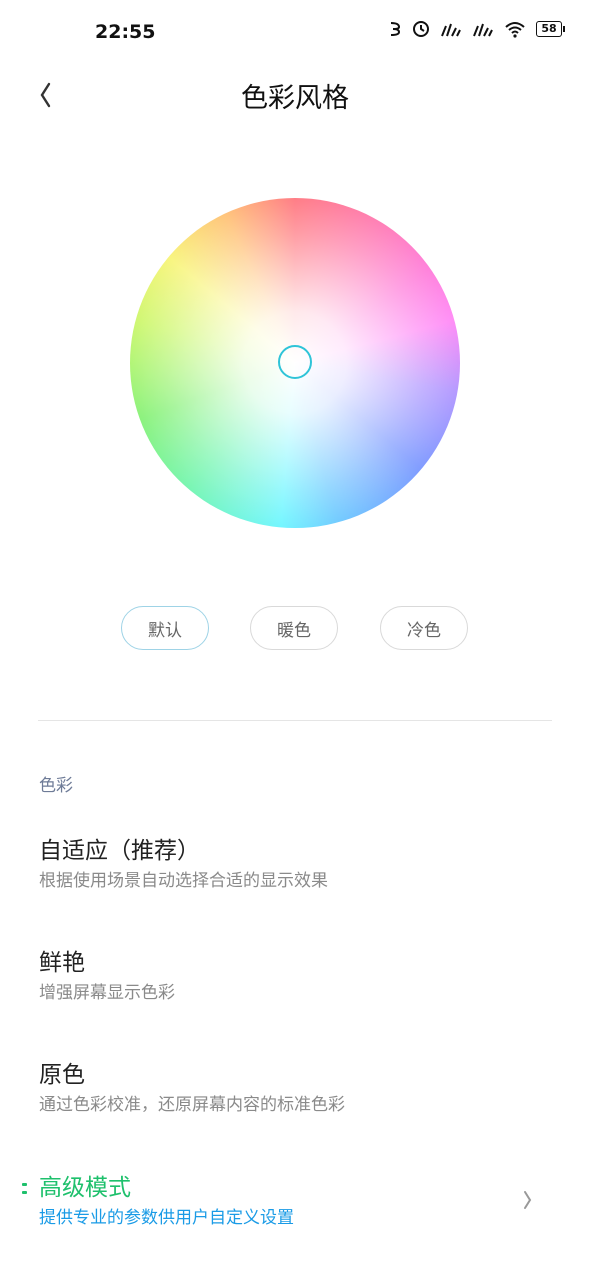 The image size is (590, 1280). I want to click on option-vivid: 鲜艳 增强屏幕显示色彩, so click(299, 976).